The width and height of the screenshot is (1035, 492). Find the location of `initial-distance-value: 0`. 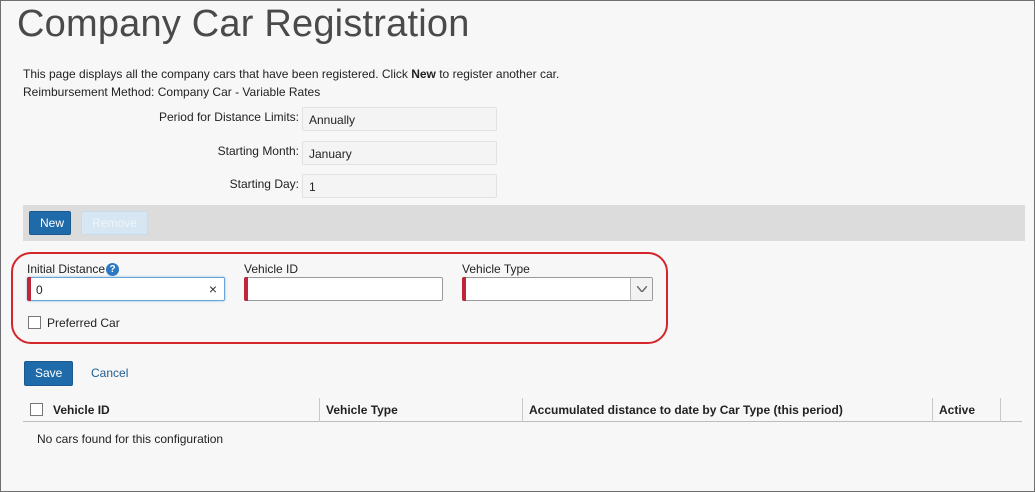

initial-distance-value: 0 is located at coordinates (39, 290).